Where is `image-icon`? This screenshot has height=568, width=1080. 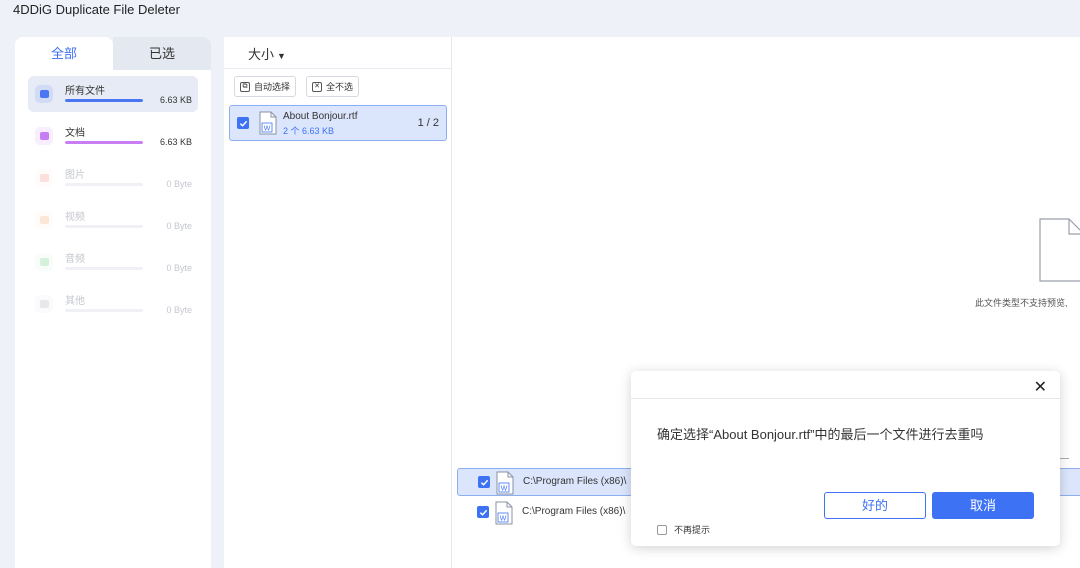 image-icon is located at coordinates (44, 178).